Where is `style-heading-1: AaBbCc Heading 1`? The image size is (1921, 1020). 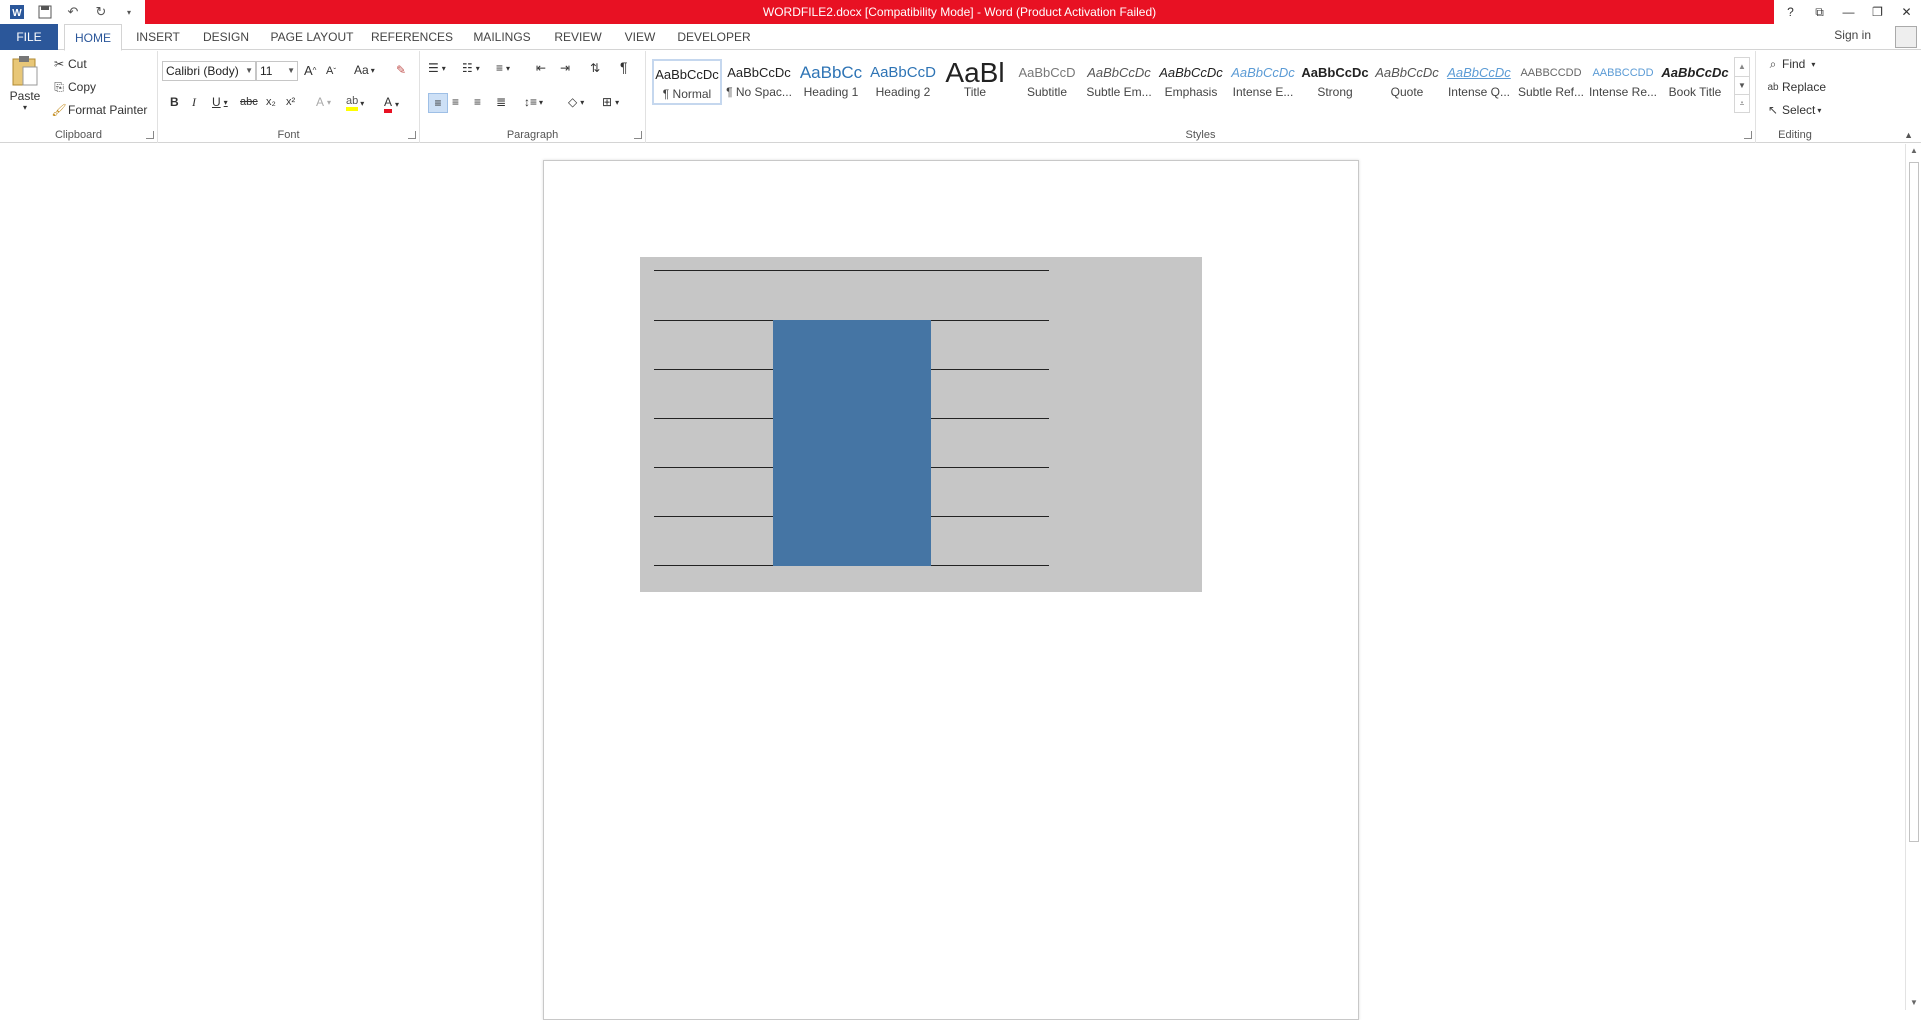 style-heading-1: AaBbCc Heading 1 is located at coordinates (831, 82).